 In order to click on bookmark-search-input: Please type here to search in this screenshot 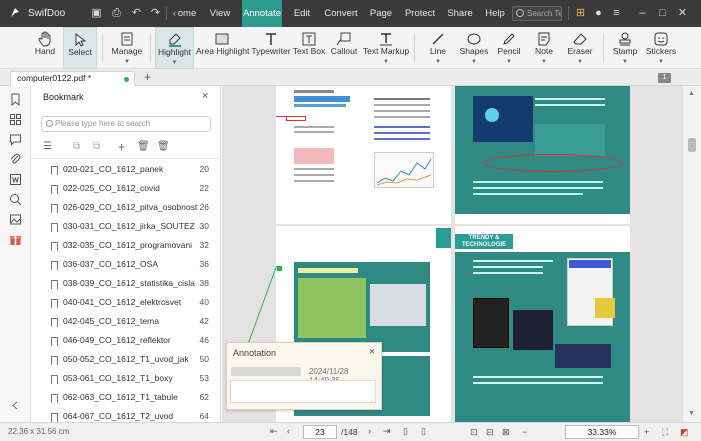, I will do `click(126, 124)`.